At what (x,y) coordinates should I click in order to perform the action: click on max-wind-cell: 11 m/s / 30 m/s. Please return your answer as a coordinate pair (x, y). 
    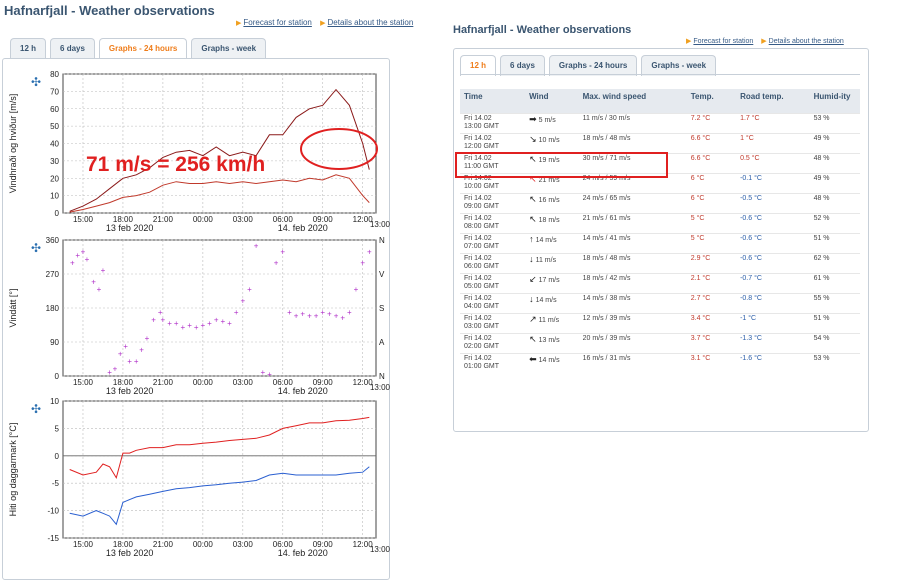
    Looking at the image, I should click on (632, 123).